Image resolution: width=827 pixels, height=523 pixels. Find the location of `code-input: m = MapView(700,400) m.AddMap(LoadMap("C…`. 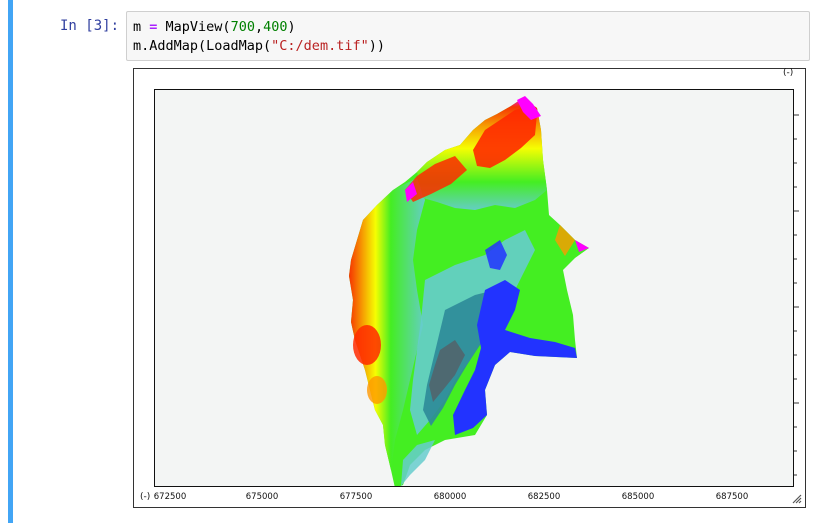

code-input: m = MapView(700,400) m.AddMap(LoadMap("C… is located at coordinates (468, 36).